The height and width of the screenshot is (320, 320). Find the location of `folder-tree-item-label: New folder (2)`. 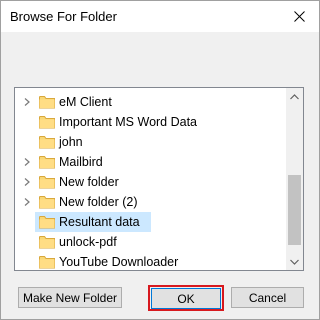

folder-tree-item-label: New folder (2) is located at coordinates (98, 202).